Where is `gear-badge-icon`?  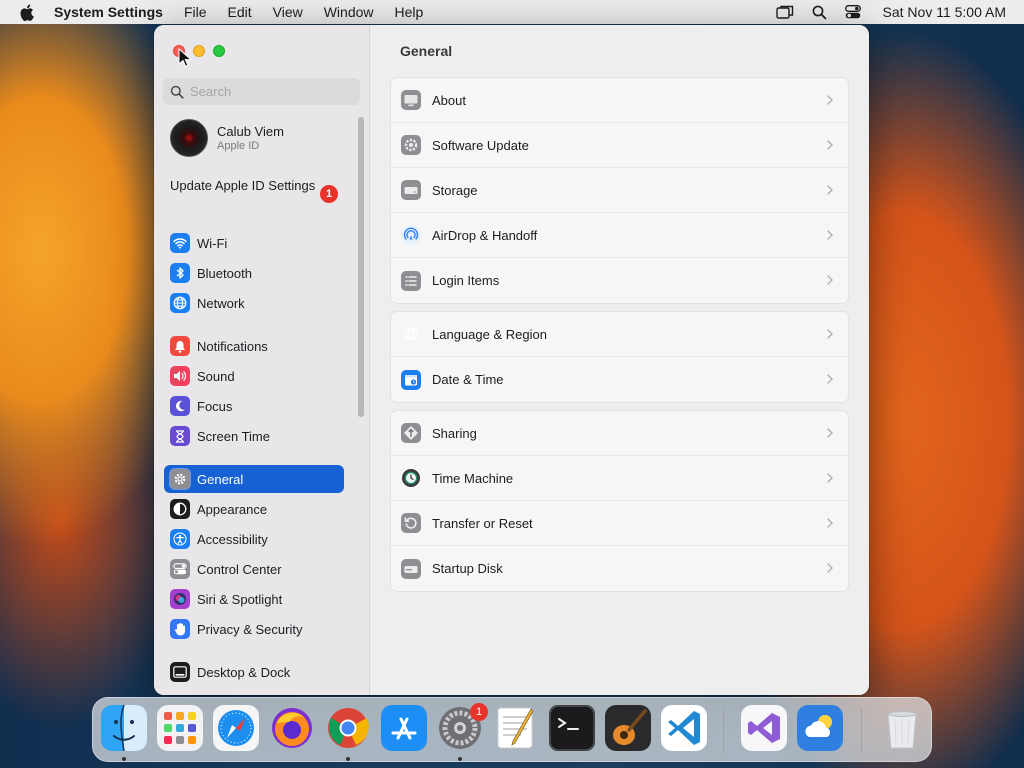
gear-badge-icon is located at coordinates (411, 145).